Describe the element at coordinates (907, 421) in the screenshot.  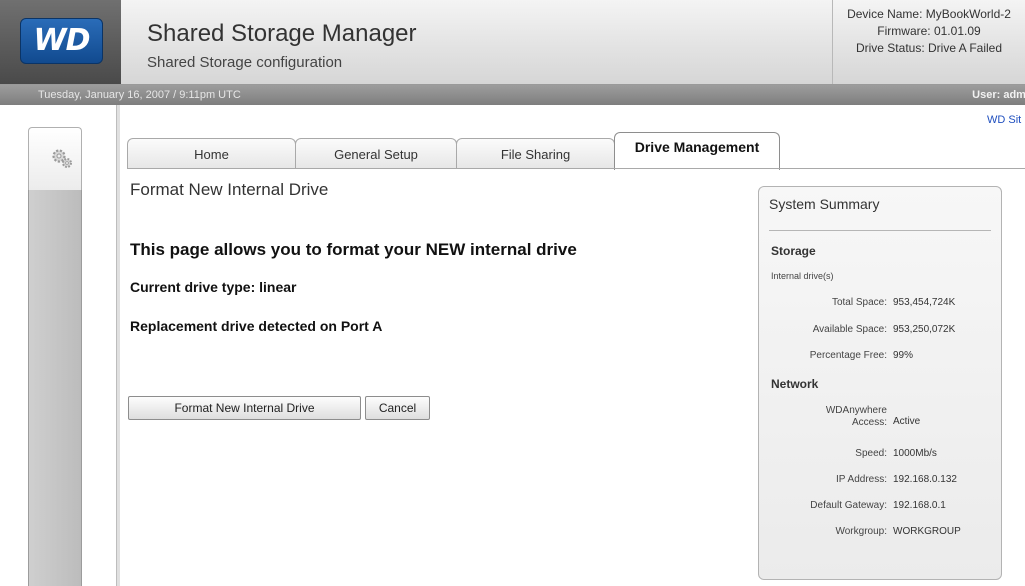
I see `wdanywhere-value: Active` at that location.